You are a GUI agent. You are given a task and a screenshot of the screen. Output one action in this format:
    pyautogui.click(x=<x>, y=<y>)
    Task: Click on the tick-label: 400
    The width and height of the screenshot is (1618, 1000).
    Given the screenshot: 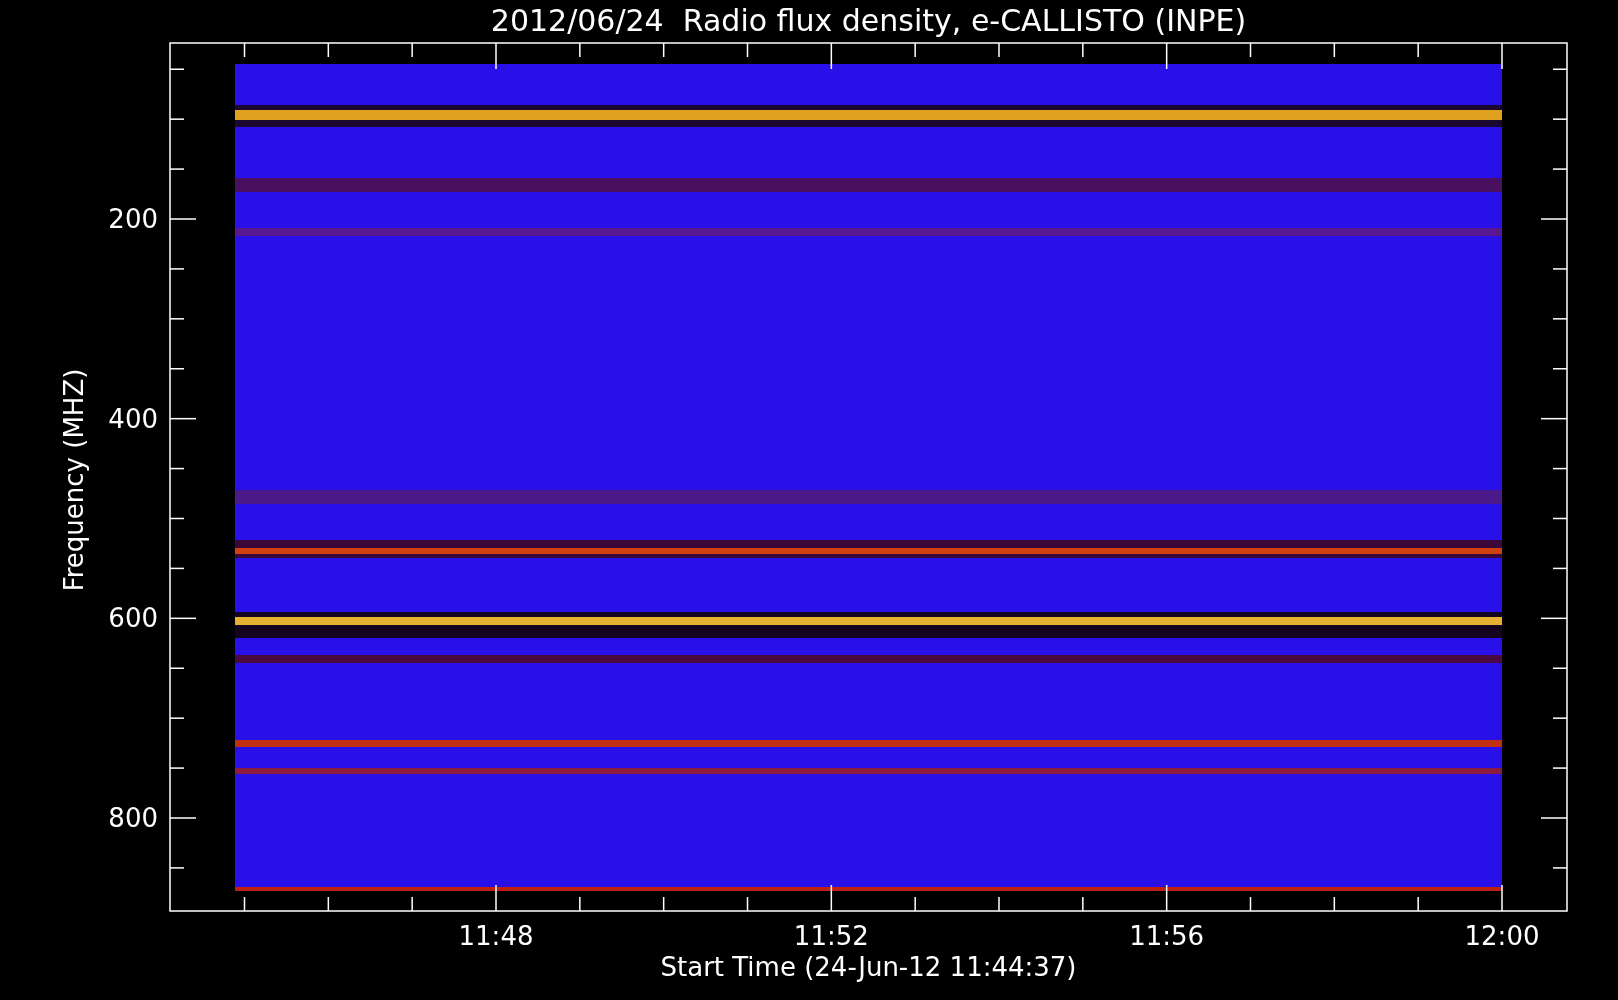 What is the action you would take?
    pyautogui.click(x=133, y=418)
    